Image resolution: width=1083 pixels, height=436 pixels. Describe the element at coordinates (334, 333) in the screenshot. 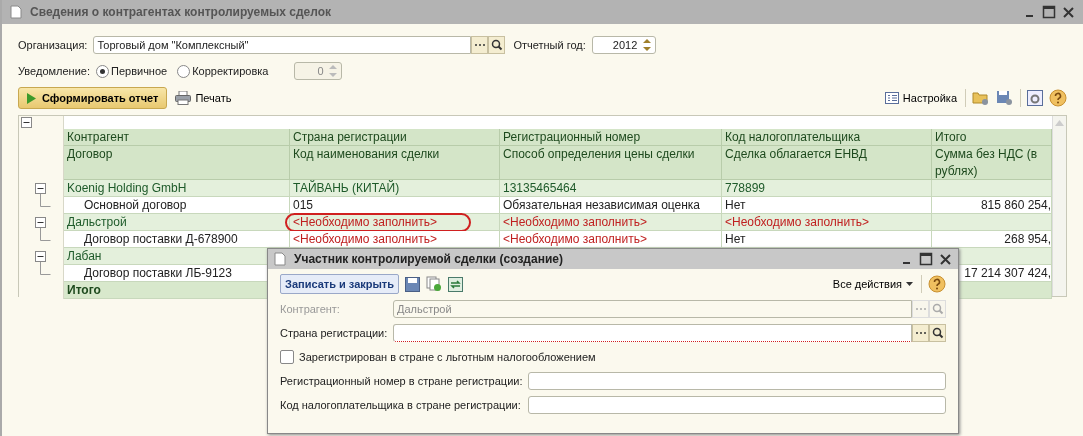

I see `field-label: Страна регистрации:` at that location.